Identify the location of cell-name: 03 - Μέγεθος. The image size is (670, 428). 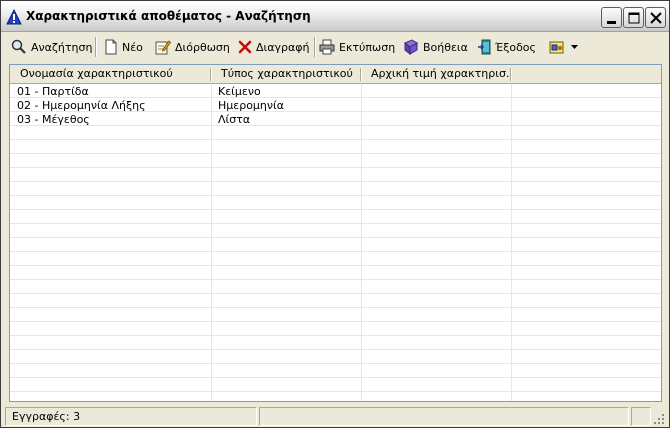
(53, 119).